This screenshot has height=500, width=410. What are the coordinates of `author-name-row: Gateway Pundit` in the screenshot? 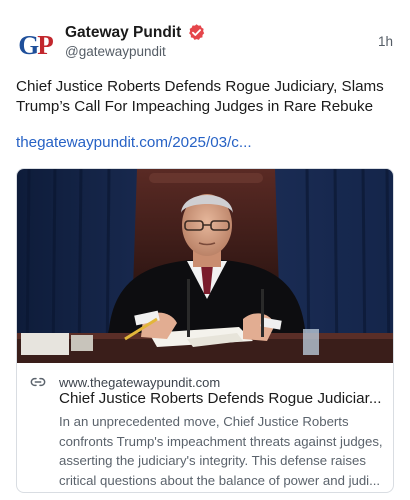 It's located at (135, 32).